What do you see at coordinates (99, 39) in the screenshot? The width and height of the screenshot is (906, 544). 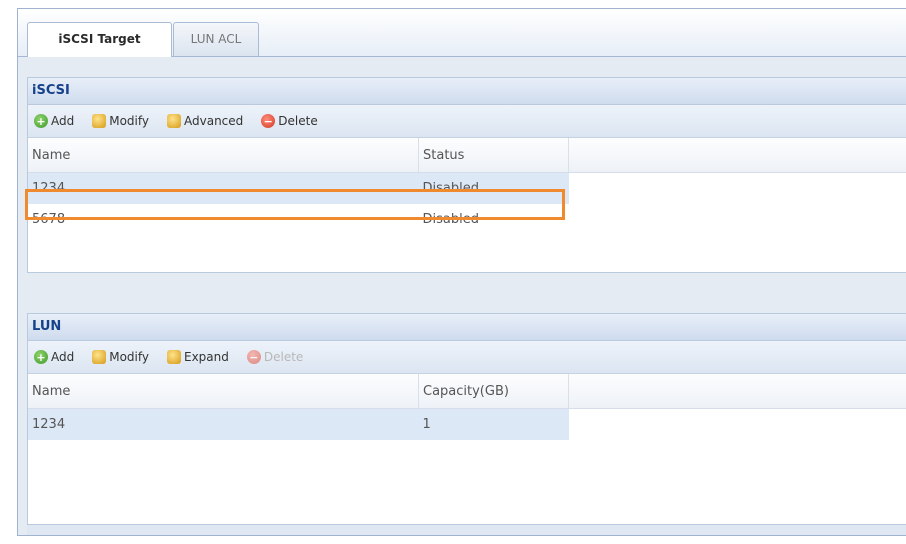 I see `tab-iscsi-target: iSCSI Target` at bounding box center [99, 39].